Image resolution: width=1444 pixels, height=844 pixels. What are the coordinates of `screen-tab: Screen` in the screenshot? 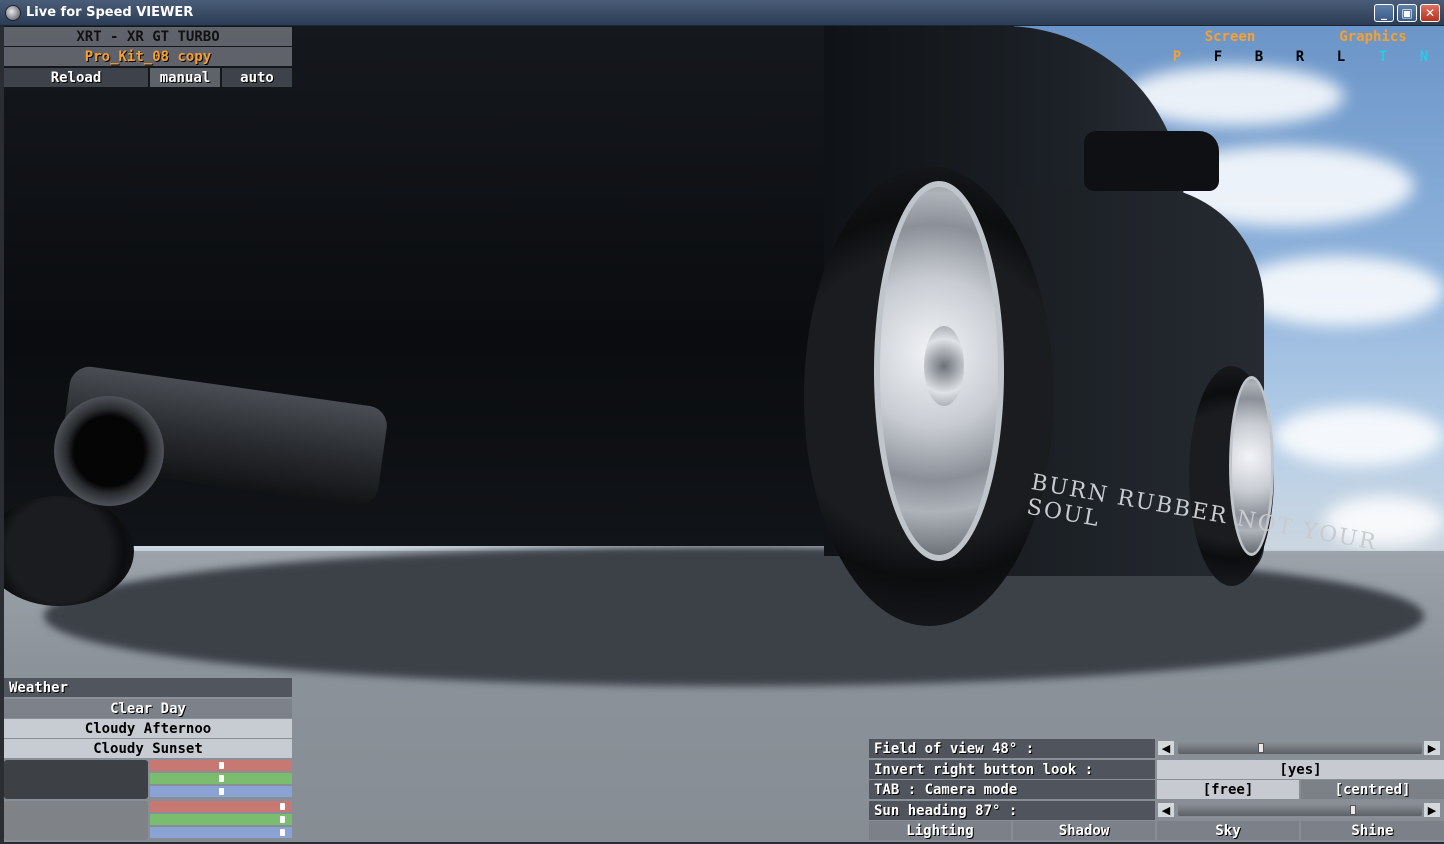 It's located at (1230, 37).